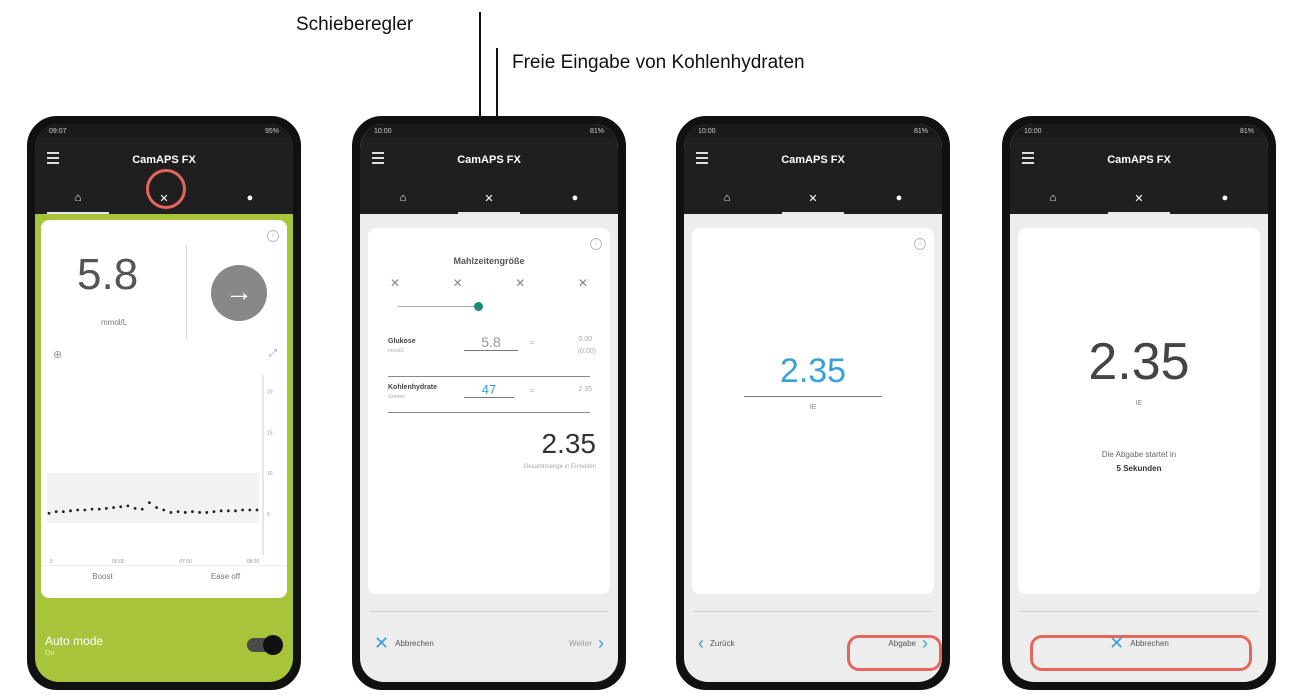 The image size is (1290, 695). I want to click on arrow-right-icon: →, so click(239, 293).